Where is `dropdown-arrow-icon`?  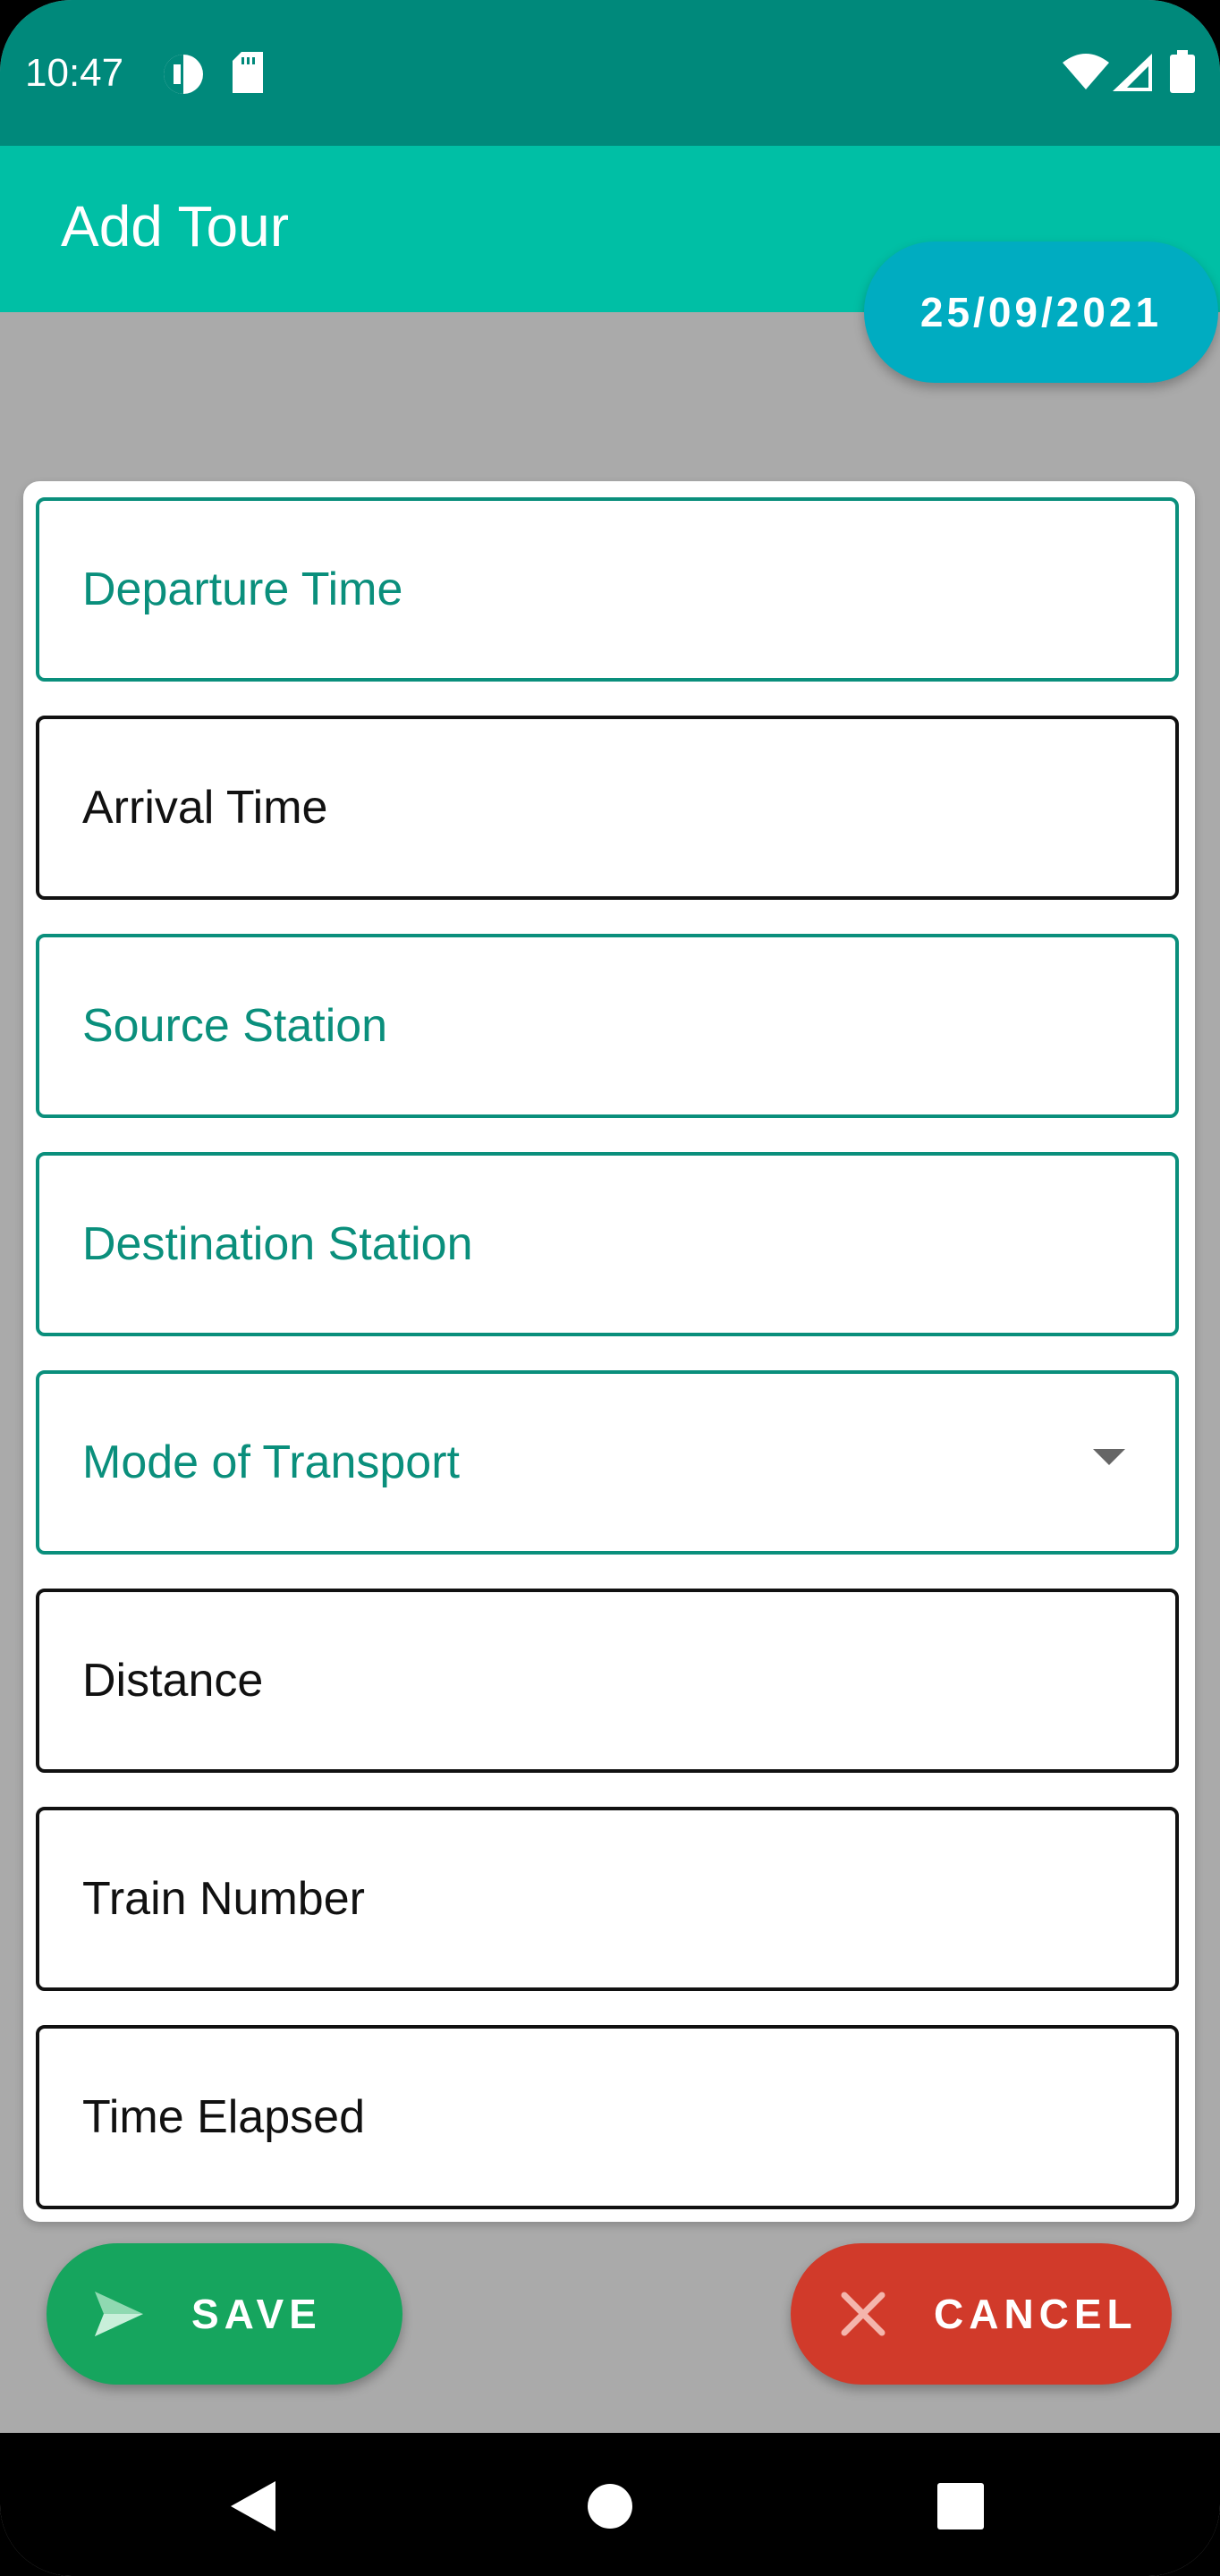
dropdown-arrow-icon is located at coordinates (1109, 1457).